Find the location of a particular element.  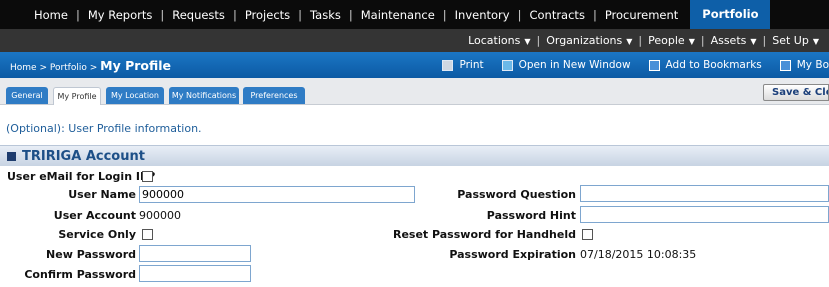

open-new-window-button: Open in New Window is located at coordinates (566, 65).